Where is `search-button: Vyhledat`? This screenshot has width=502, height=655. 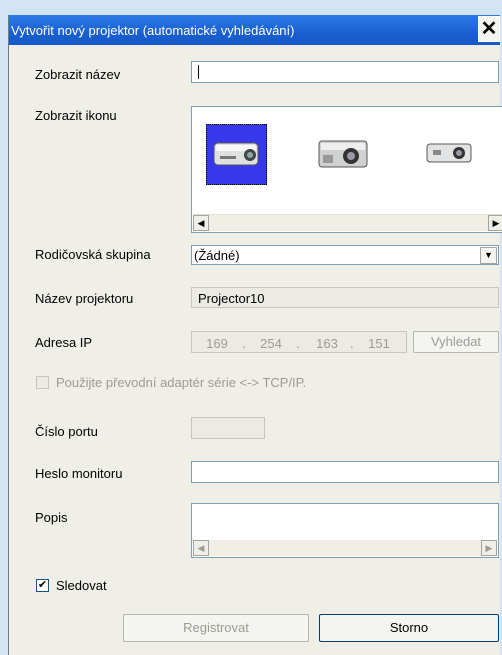 search-button: Vyhledat is located at coordinates (456, 342).